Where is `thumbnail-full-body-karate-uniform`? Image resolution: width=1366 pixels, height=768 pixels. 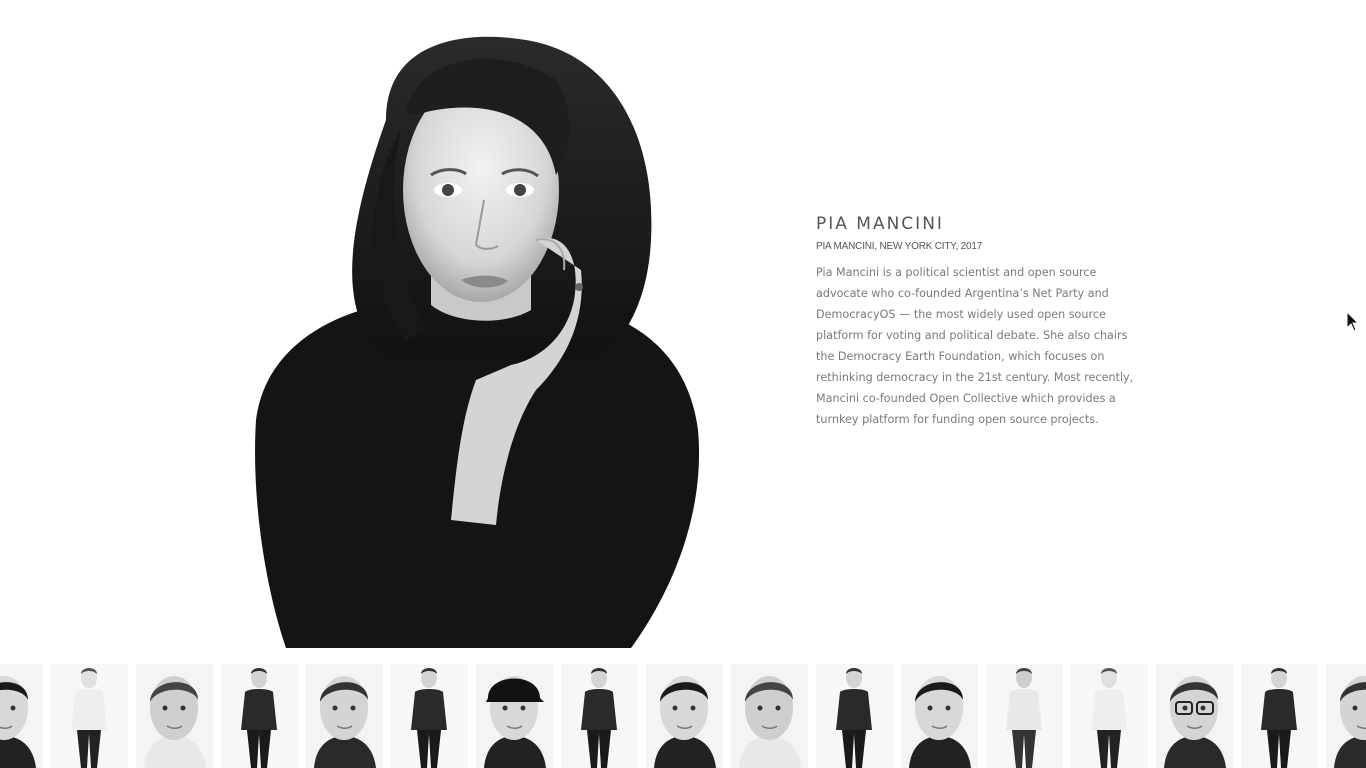 thumbnail-full-body-karate-uniform is located at coordinates (89, 716).